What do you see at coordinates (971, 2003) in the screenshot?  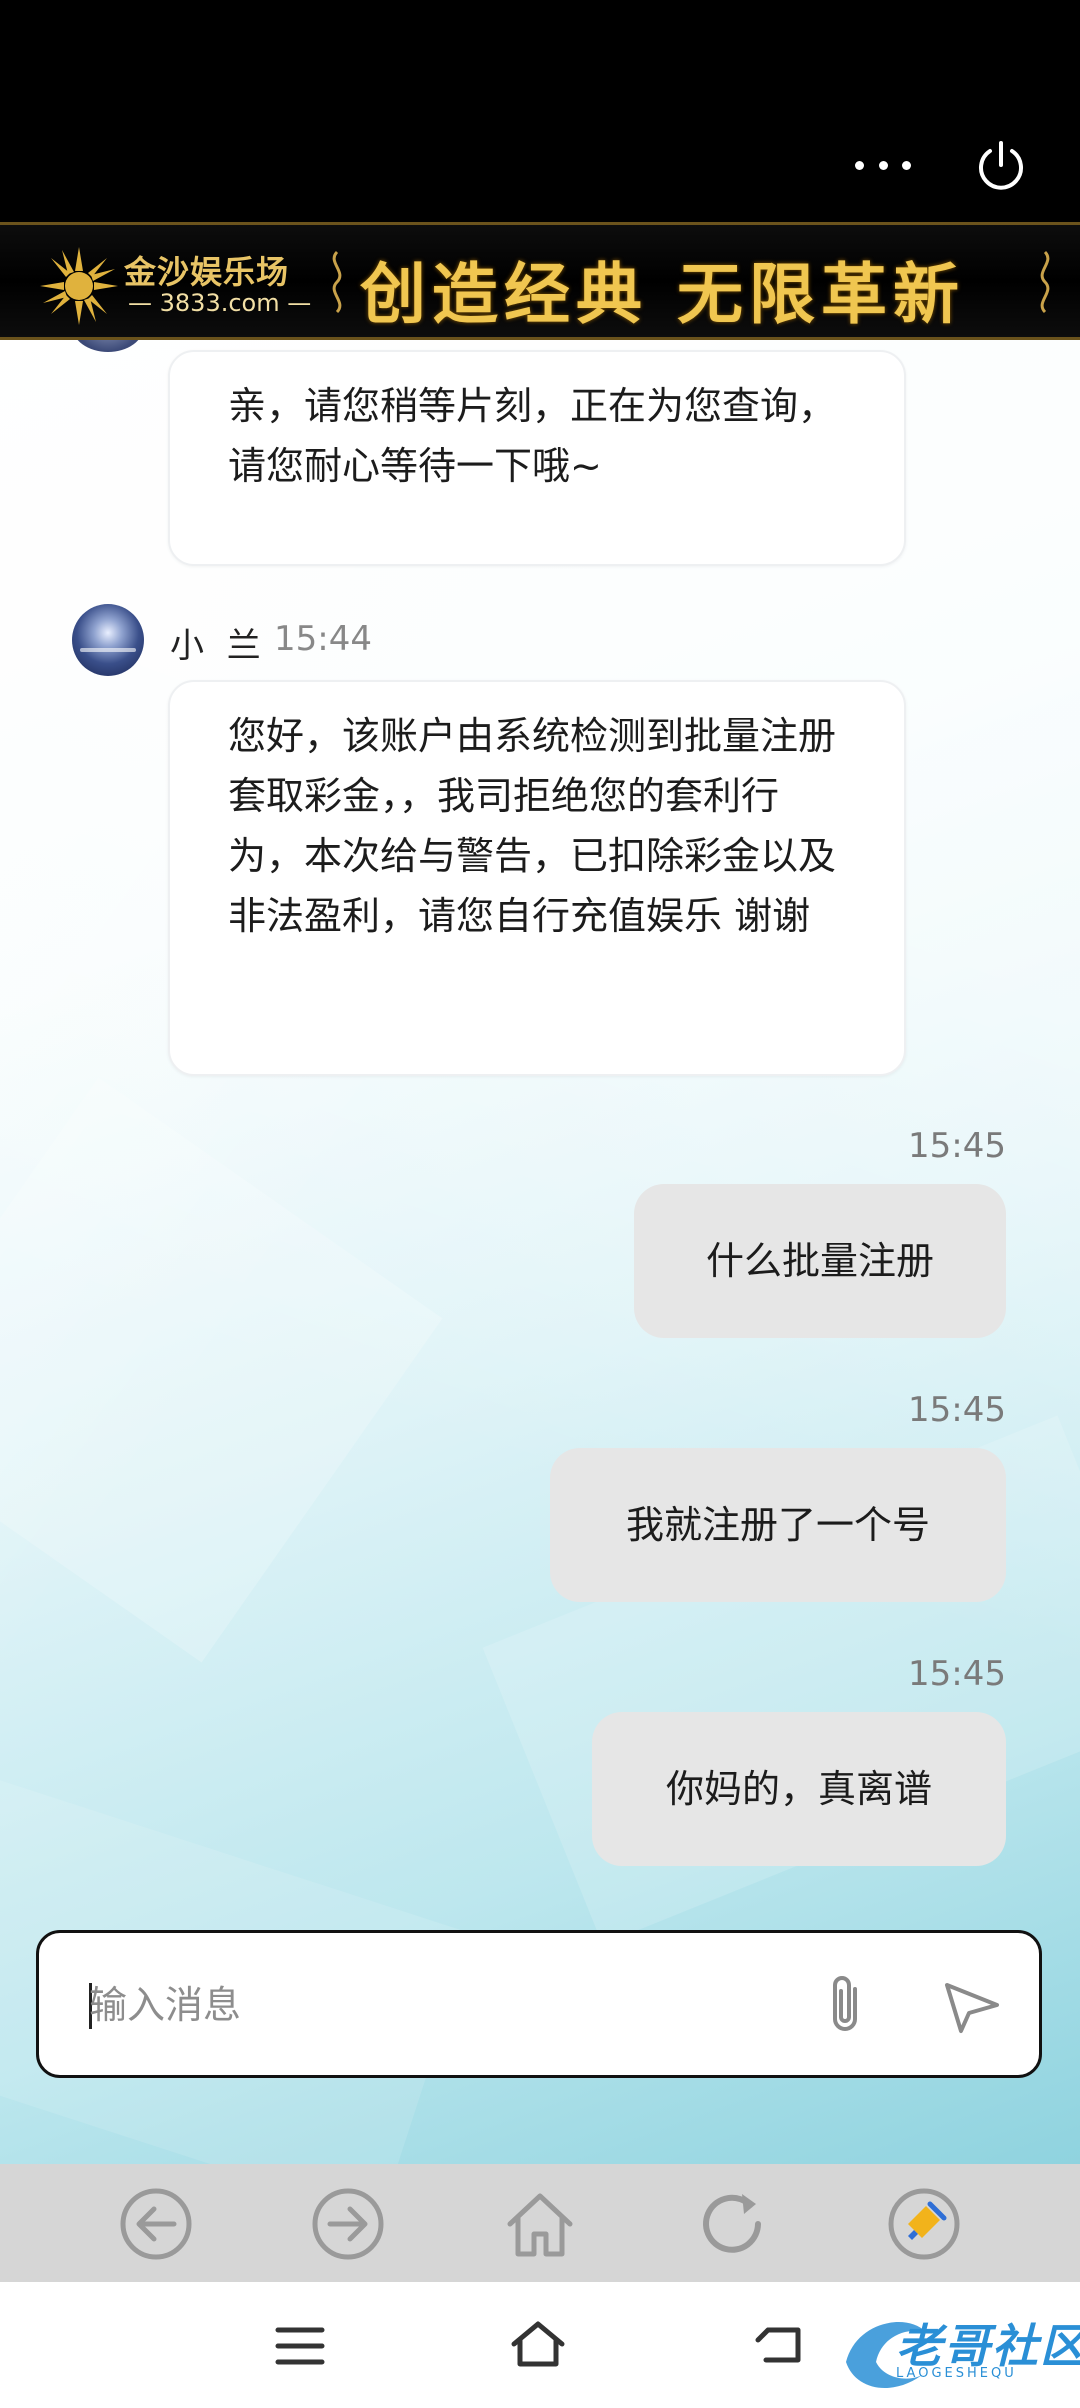 I see `send-icon` at bounding box center [971, 2003].